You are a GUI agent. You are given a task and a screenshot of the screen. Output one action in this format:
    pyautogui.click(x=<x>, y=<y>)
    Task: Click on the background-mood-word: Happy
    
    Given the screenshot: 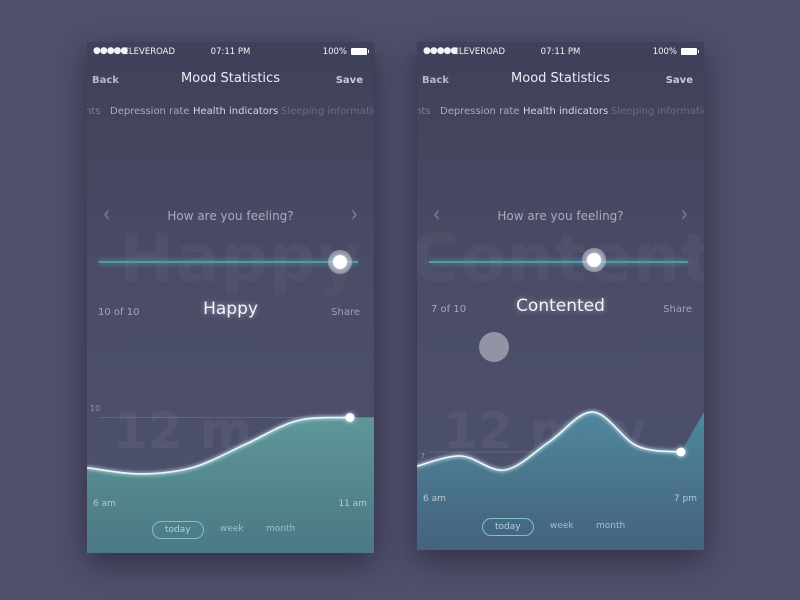 What is the action you would take?
    pyautogui.click(x=240, y=258)
    